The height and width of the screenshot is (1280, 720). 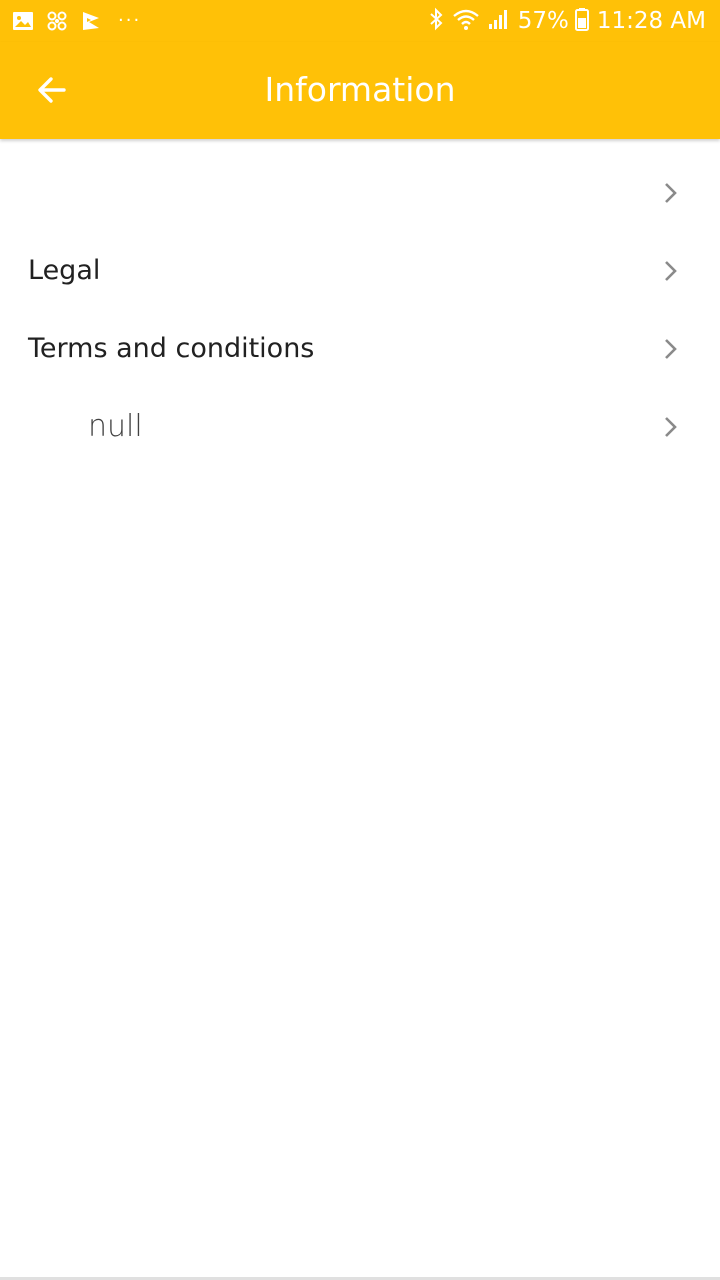 What do you see at coordinates (360, 427) in the screenshot?
I see `list-item-null: null` at bounding box center [360, 427].